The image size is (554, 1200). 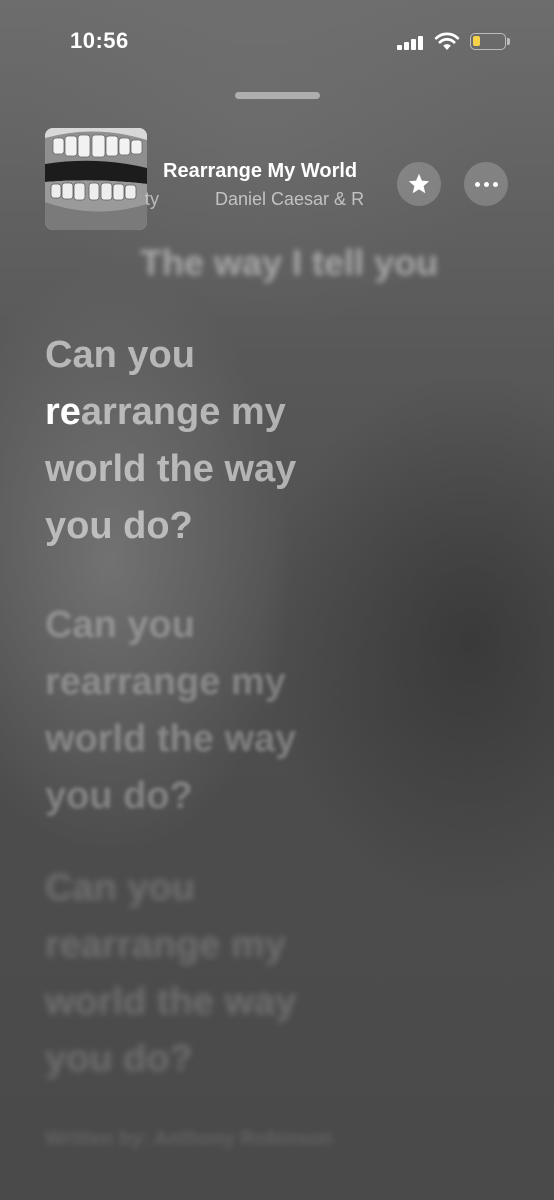 I want to click on more-options-button, so click(x=486, y=184).